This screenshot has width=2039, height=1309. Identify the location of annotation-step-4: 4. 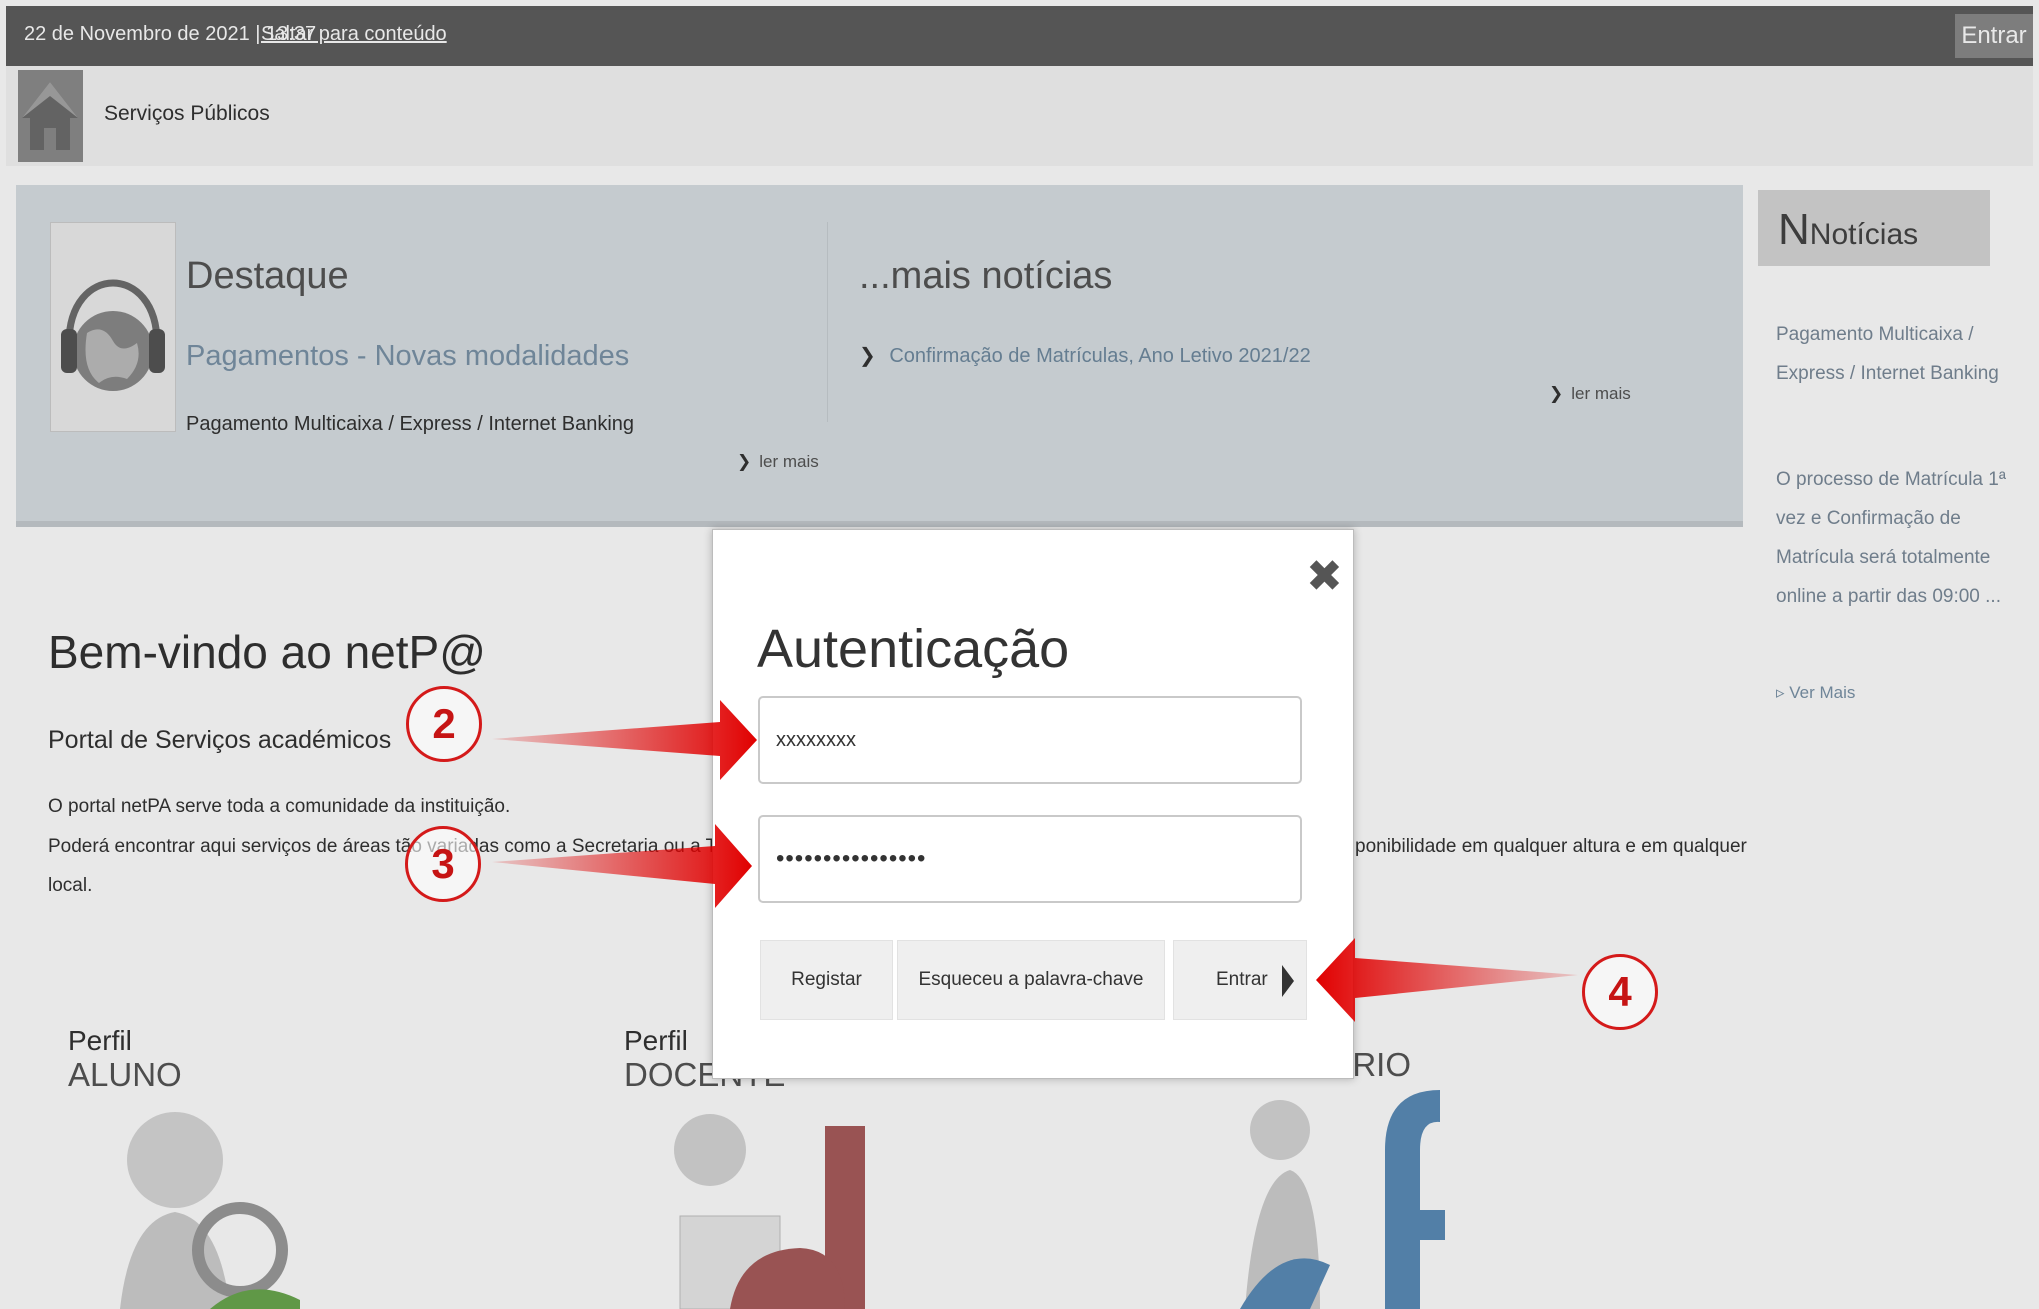
(1620, 992).